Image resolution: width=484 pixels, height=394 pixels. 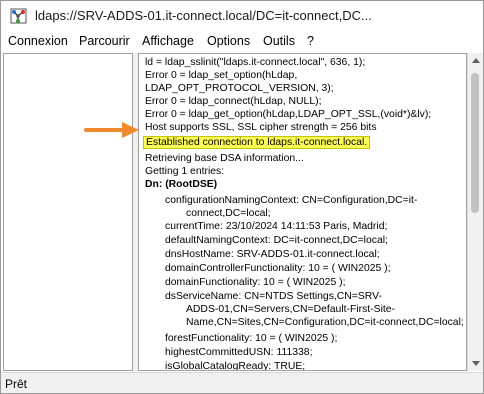 I want to click on orange-arrow-icon, so click(x=111, y=130).